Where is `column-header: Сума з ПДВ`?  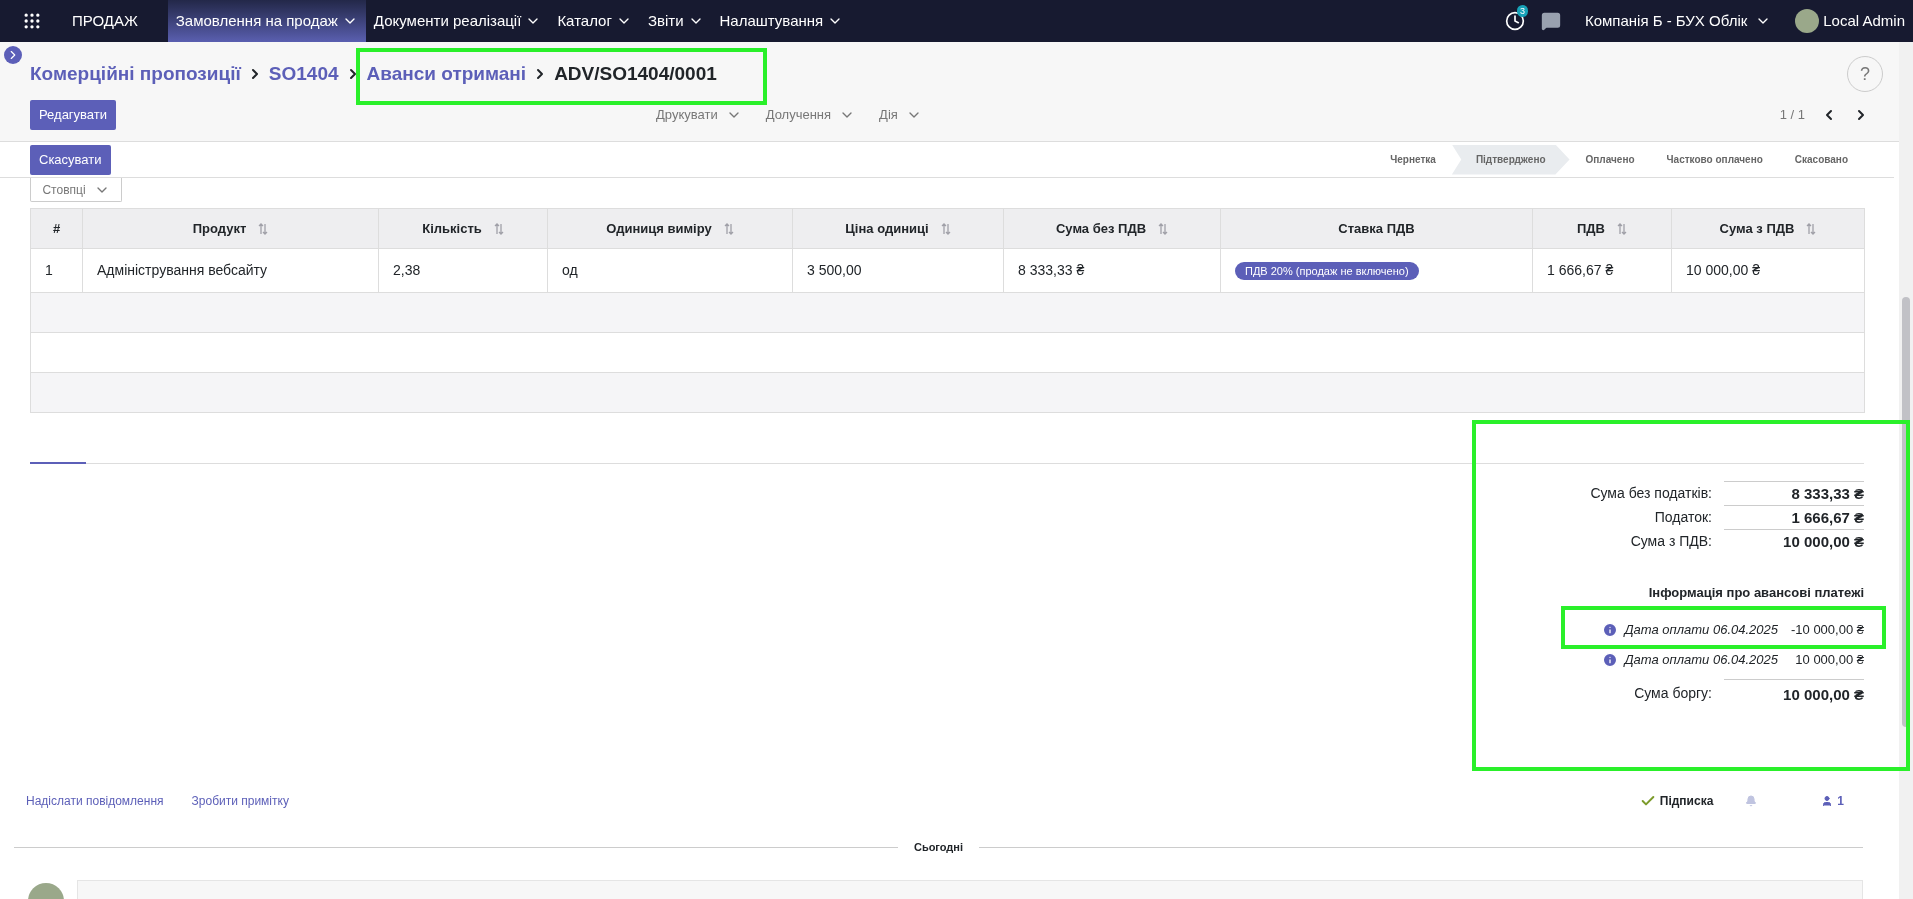 column-header: Сума з ПДВ is located at coordinates (1768, 228).